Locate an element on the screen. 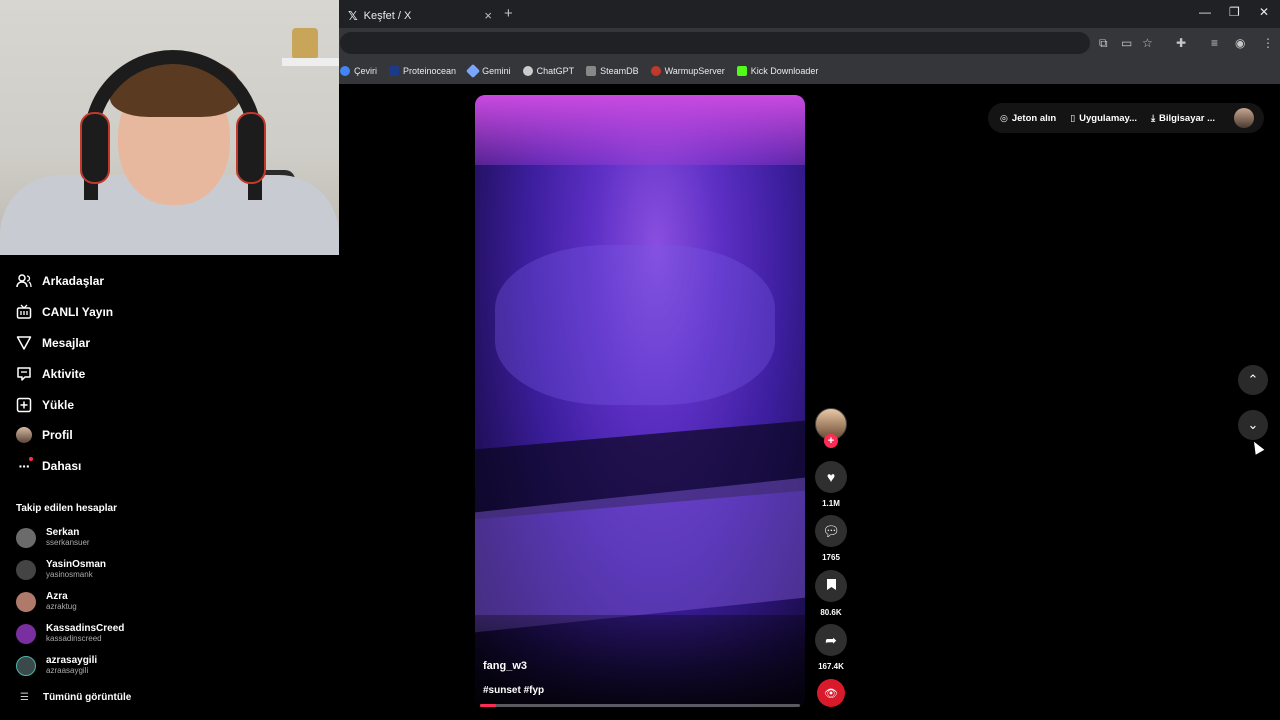 The width and height of the screenshot is (1280, 720). p-icon is located at coordinates (394, 71).